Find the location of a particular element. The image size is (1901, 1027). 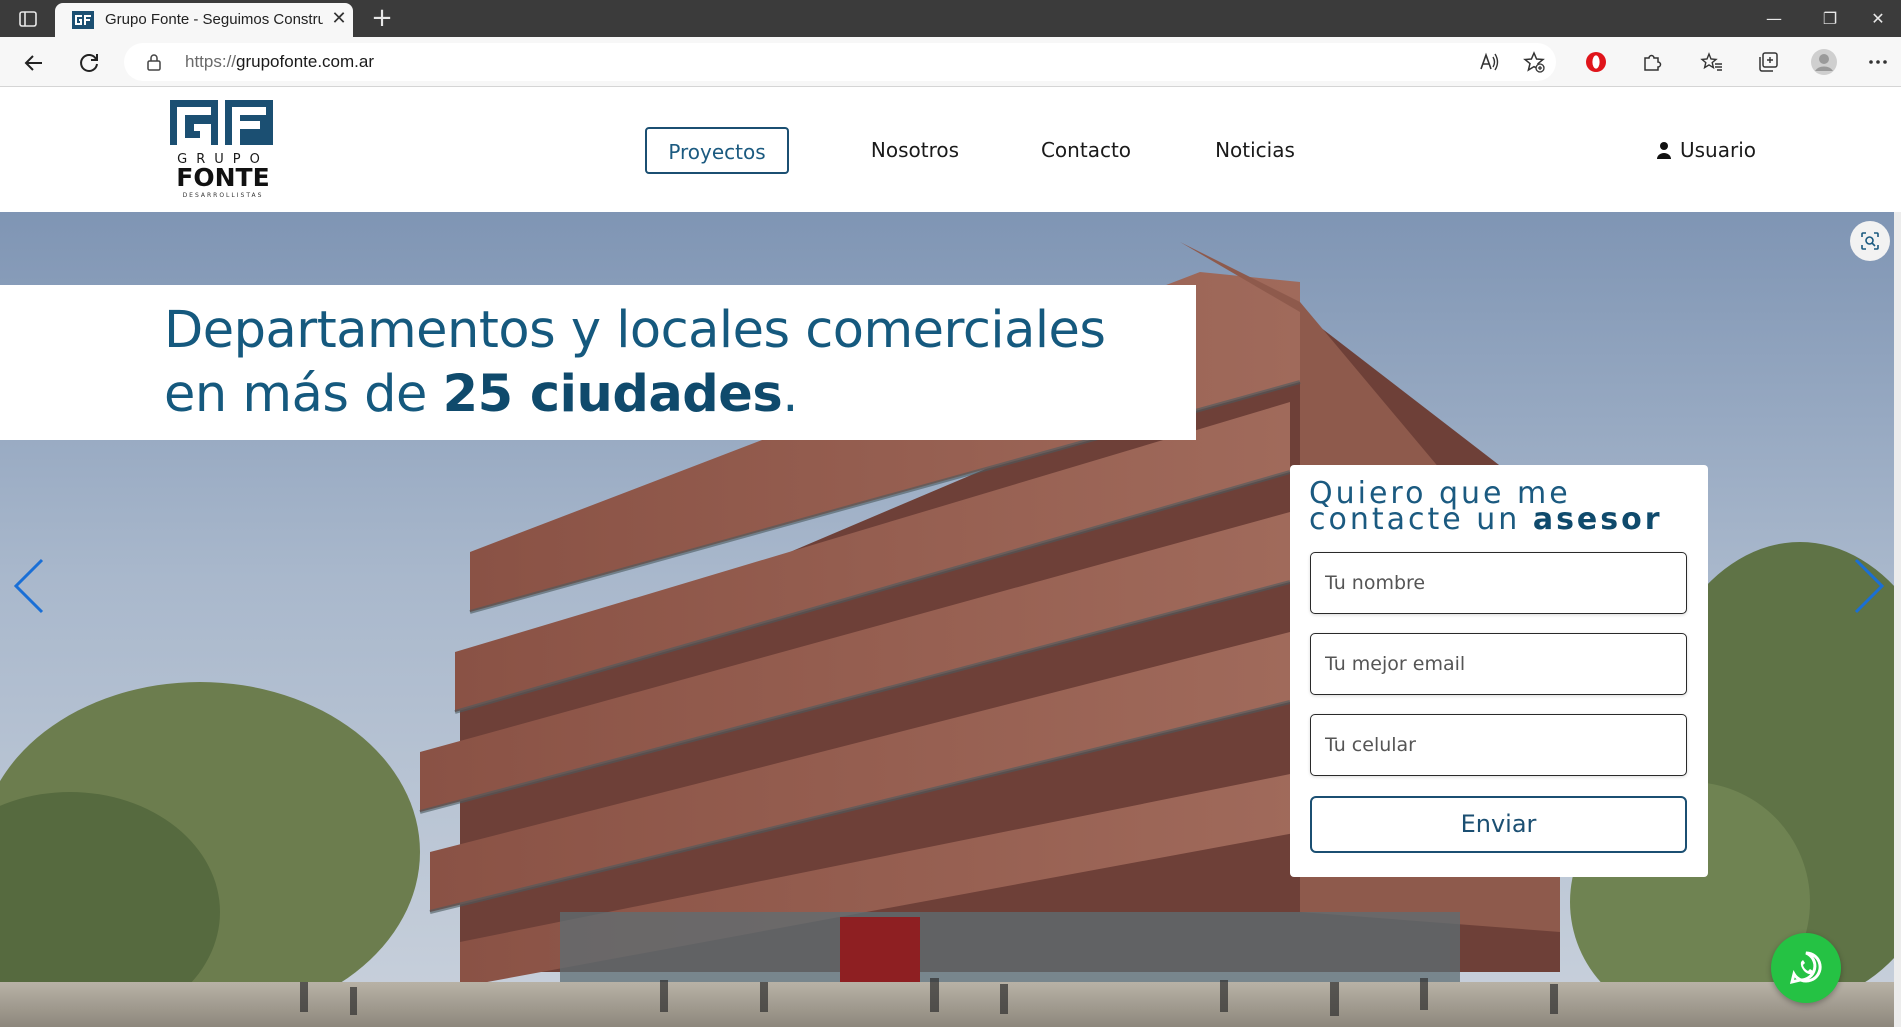

nav-noticias-label: Noticias is located at coordinates (1255, 150).